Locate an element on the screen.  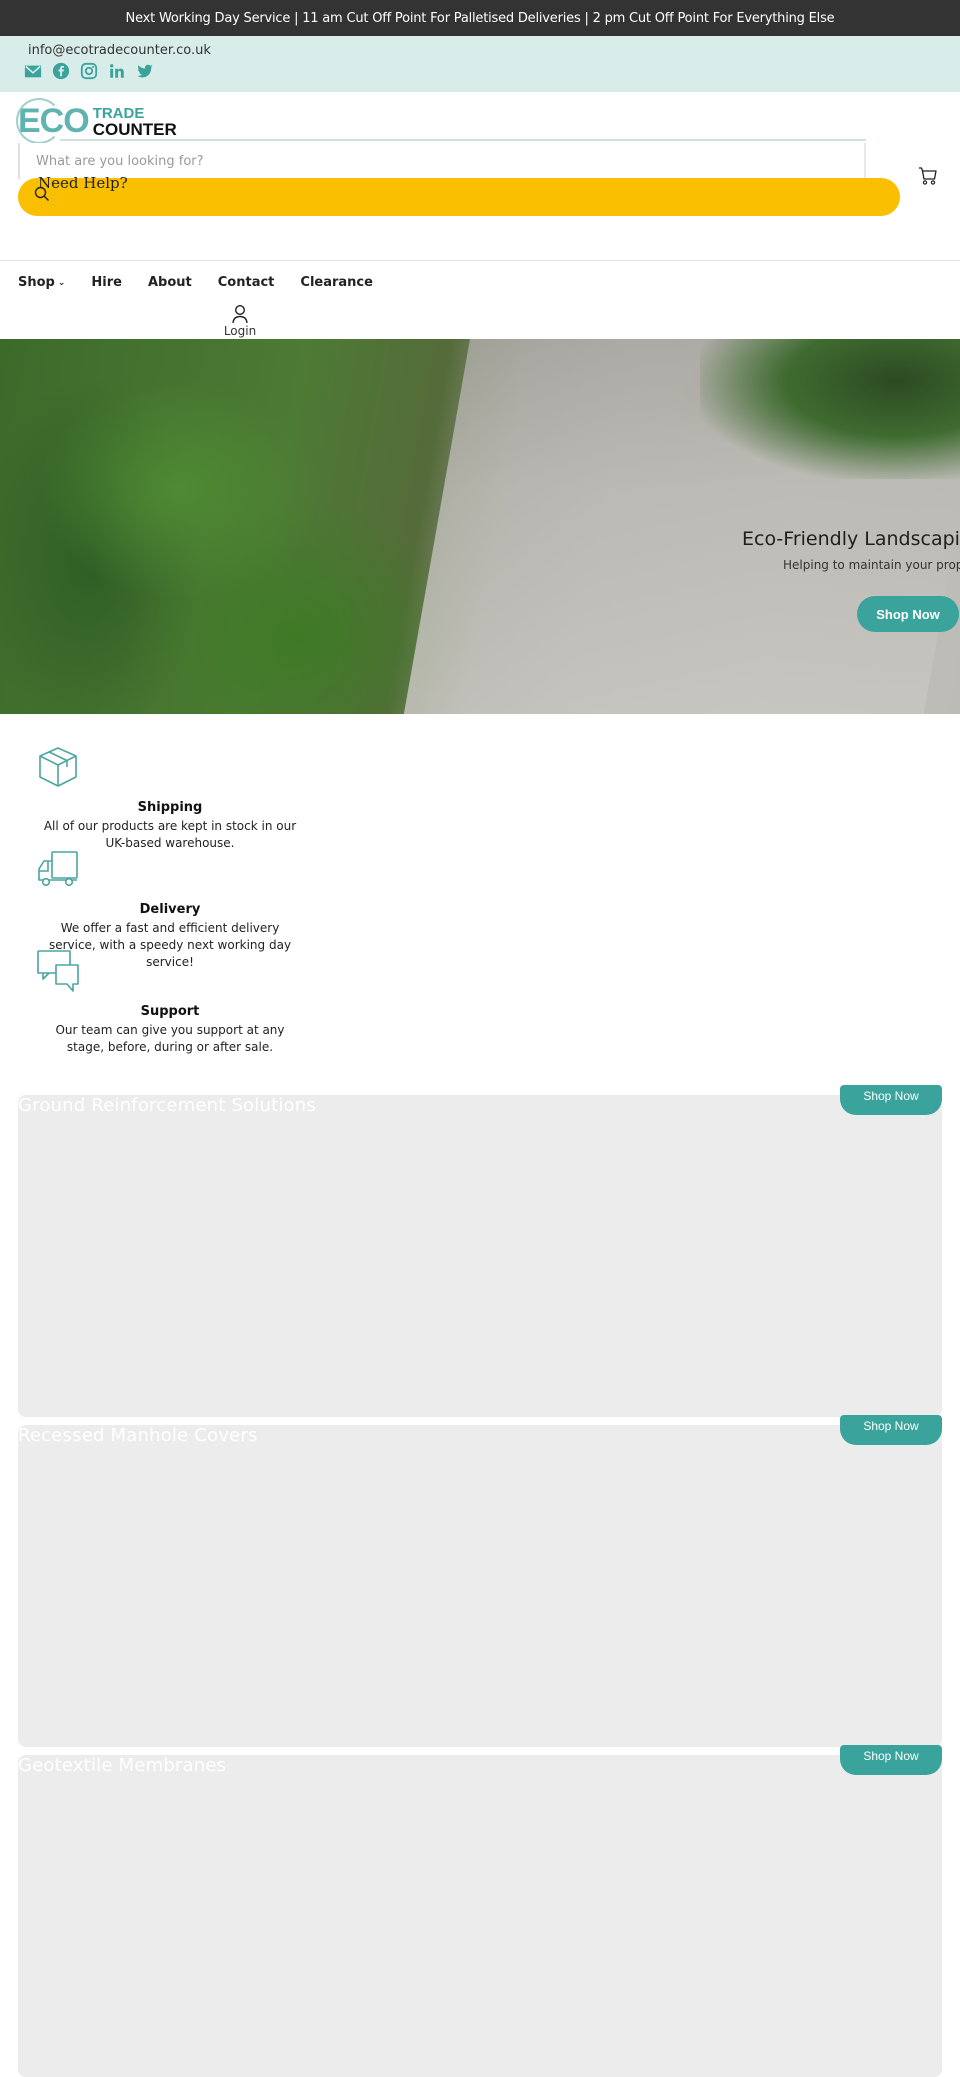
category-title: Ground Reinforcement Solutions is located at coordinates (167, 1105).